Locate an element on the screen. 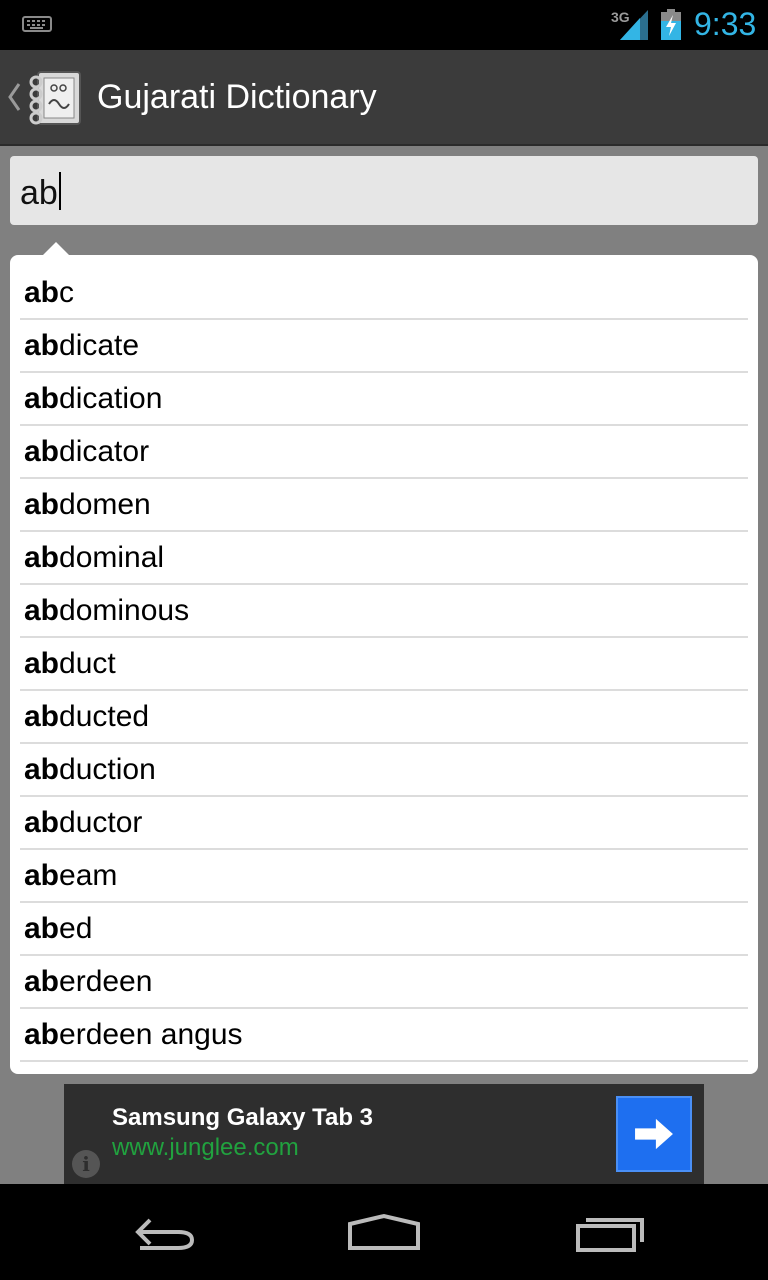 The image size is (768, 1280). suggestion-item: abeam is located at coordinates (384, 876).